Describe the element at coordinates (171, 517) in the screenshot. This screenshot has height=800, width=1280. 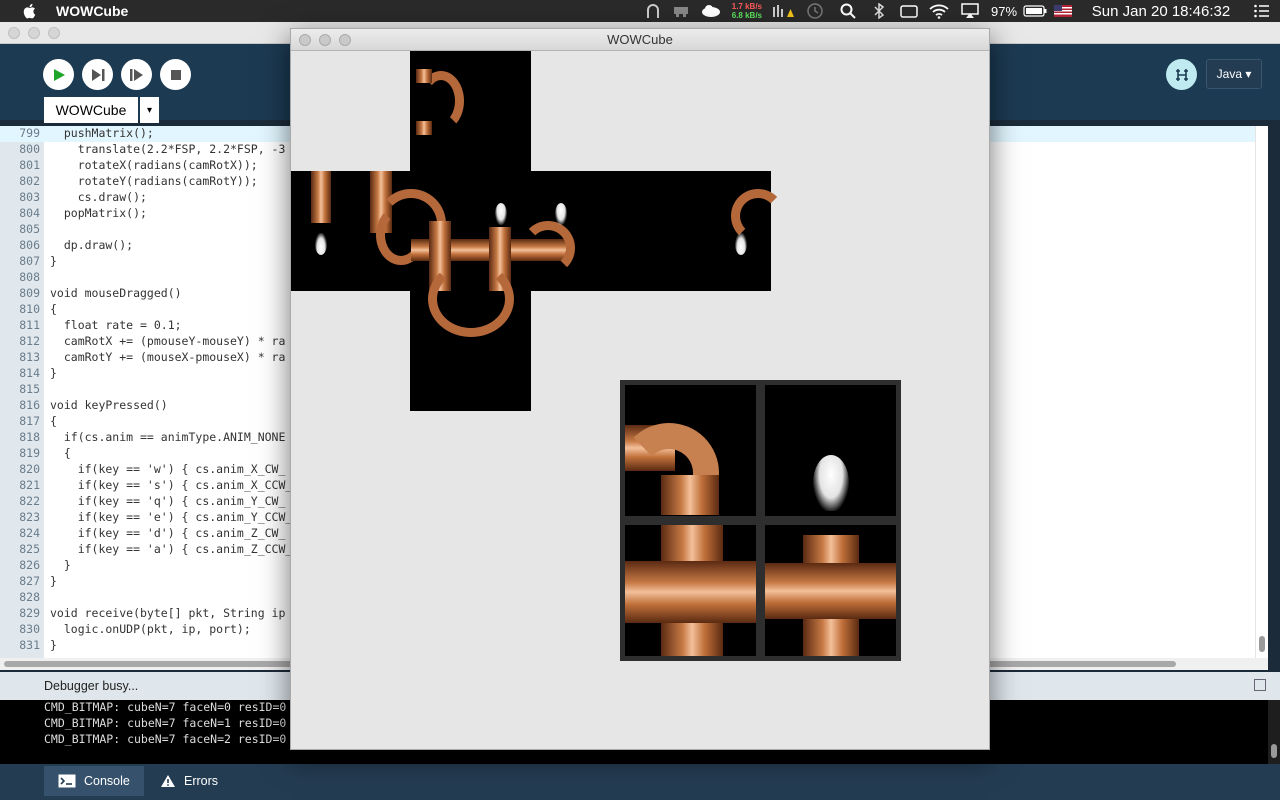
I see `line-code: if(key == 'e') { cs.anim_Y_CCW_` at that location.